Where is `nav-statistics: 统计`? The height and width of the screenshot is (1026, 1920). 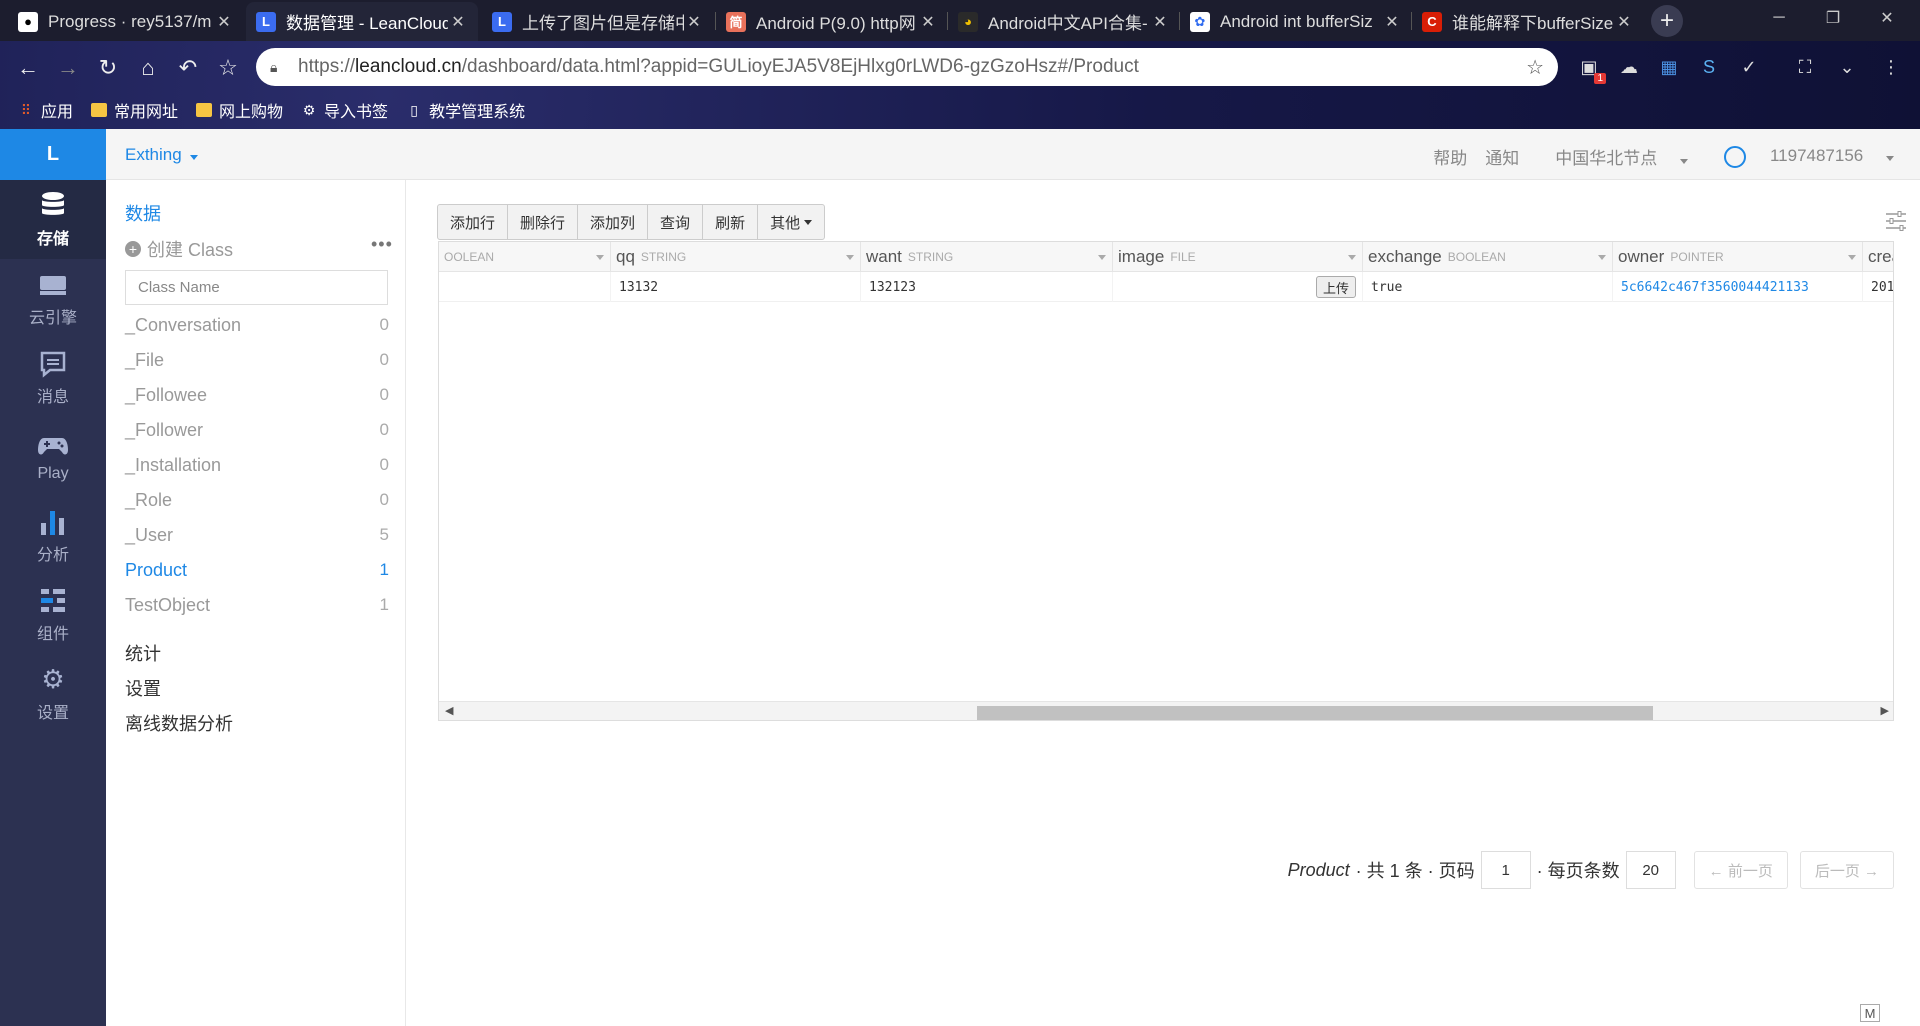
nav-statistics: 统计 is located at coordinates (143, 653).